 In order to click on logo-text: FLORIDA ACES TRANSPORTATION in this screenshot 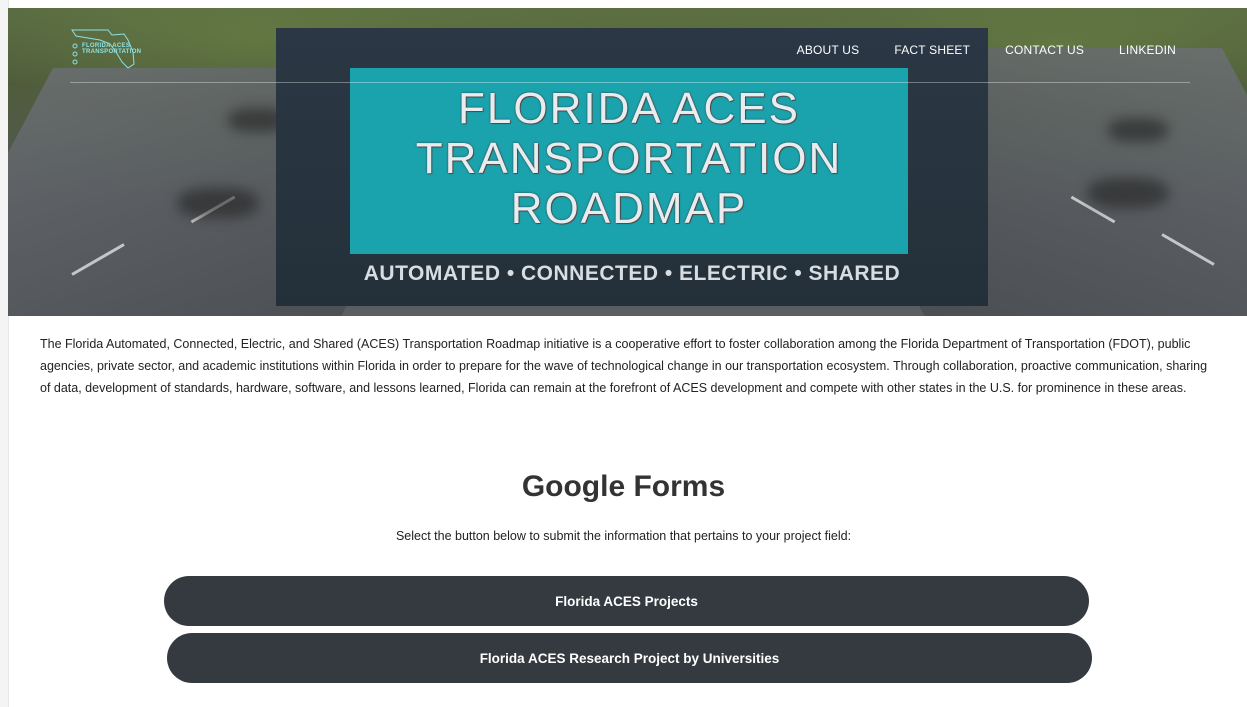, I will do `click(112, 49)`.